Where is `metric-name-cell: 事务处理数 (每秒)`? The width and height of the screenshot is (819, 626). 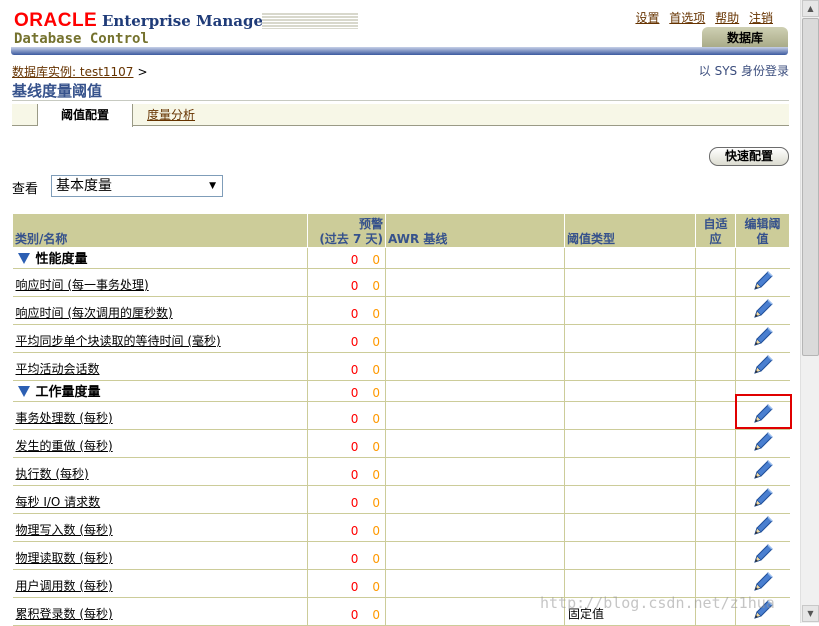 metric-name-cell: 事务处理数 (每秒) is located at coordinates (160, 415).